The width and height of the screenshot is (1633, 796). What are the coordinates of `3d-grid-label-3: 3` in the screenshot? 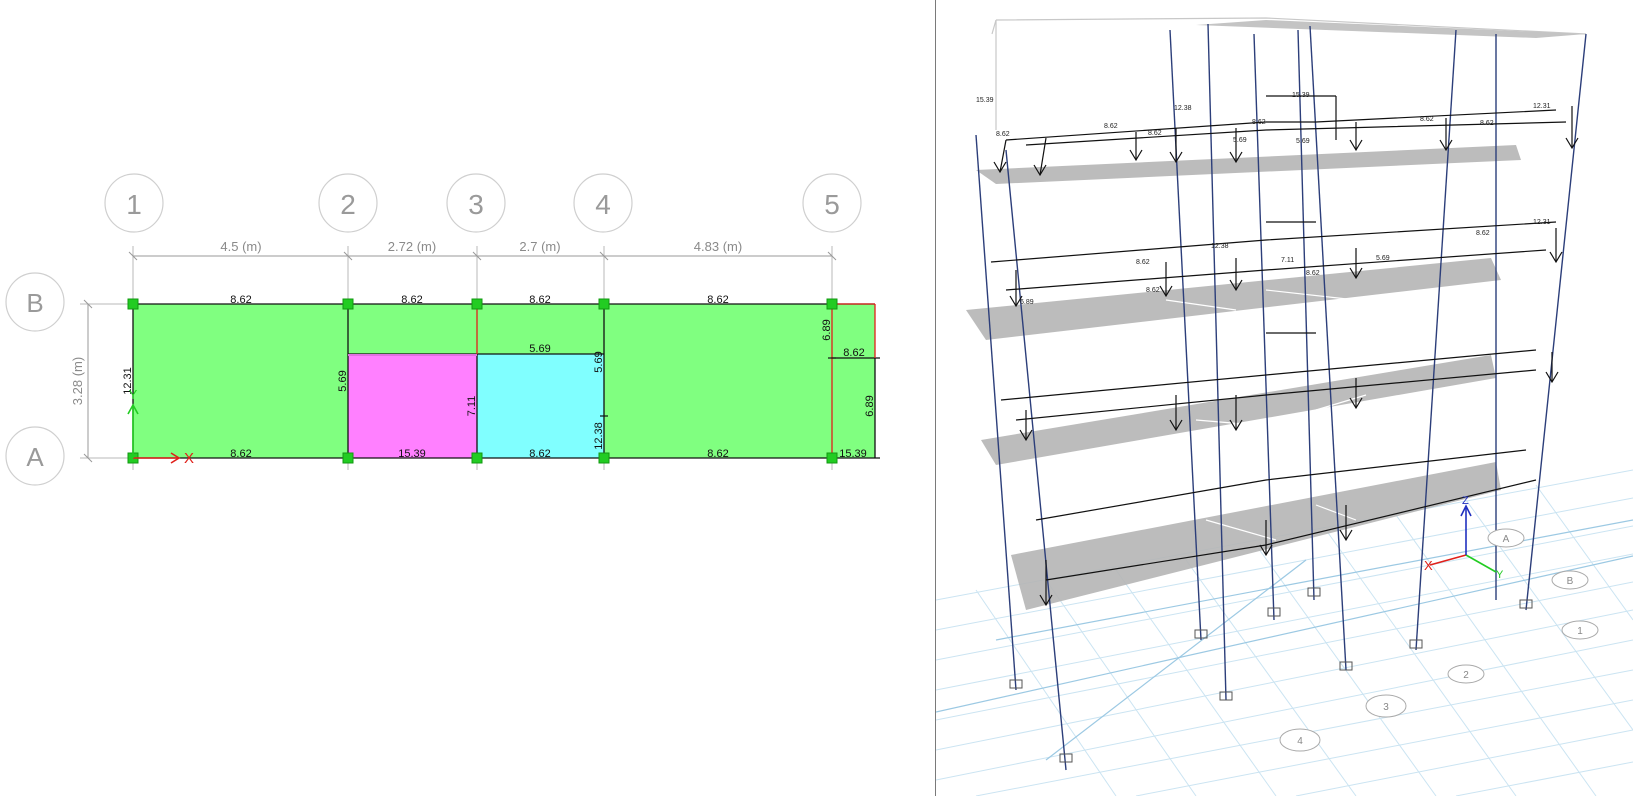 It's located at (1386, 707).